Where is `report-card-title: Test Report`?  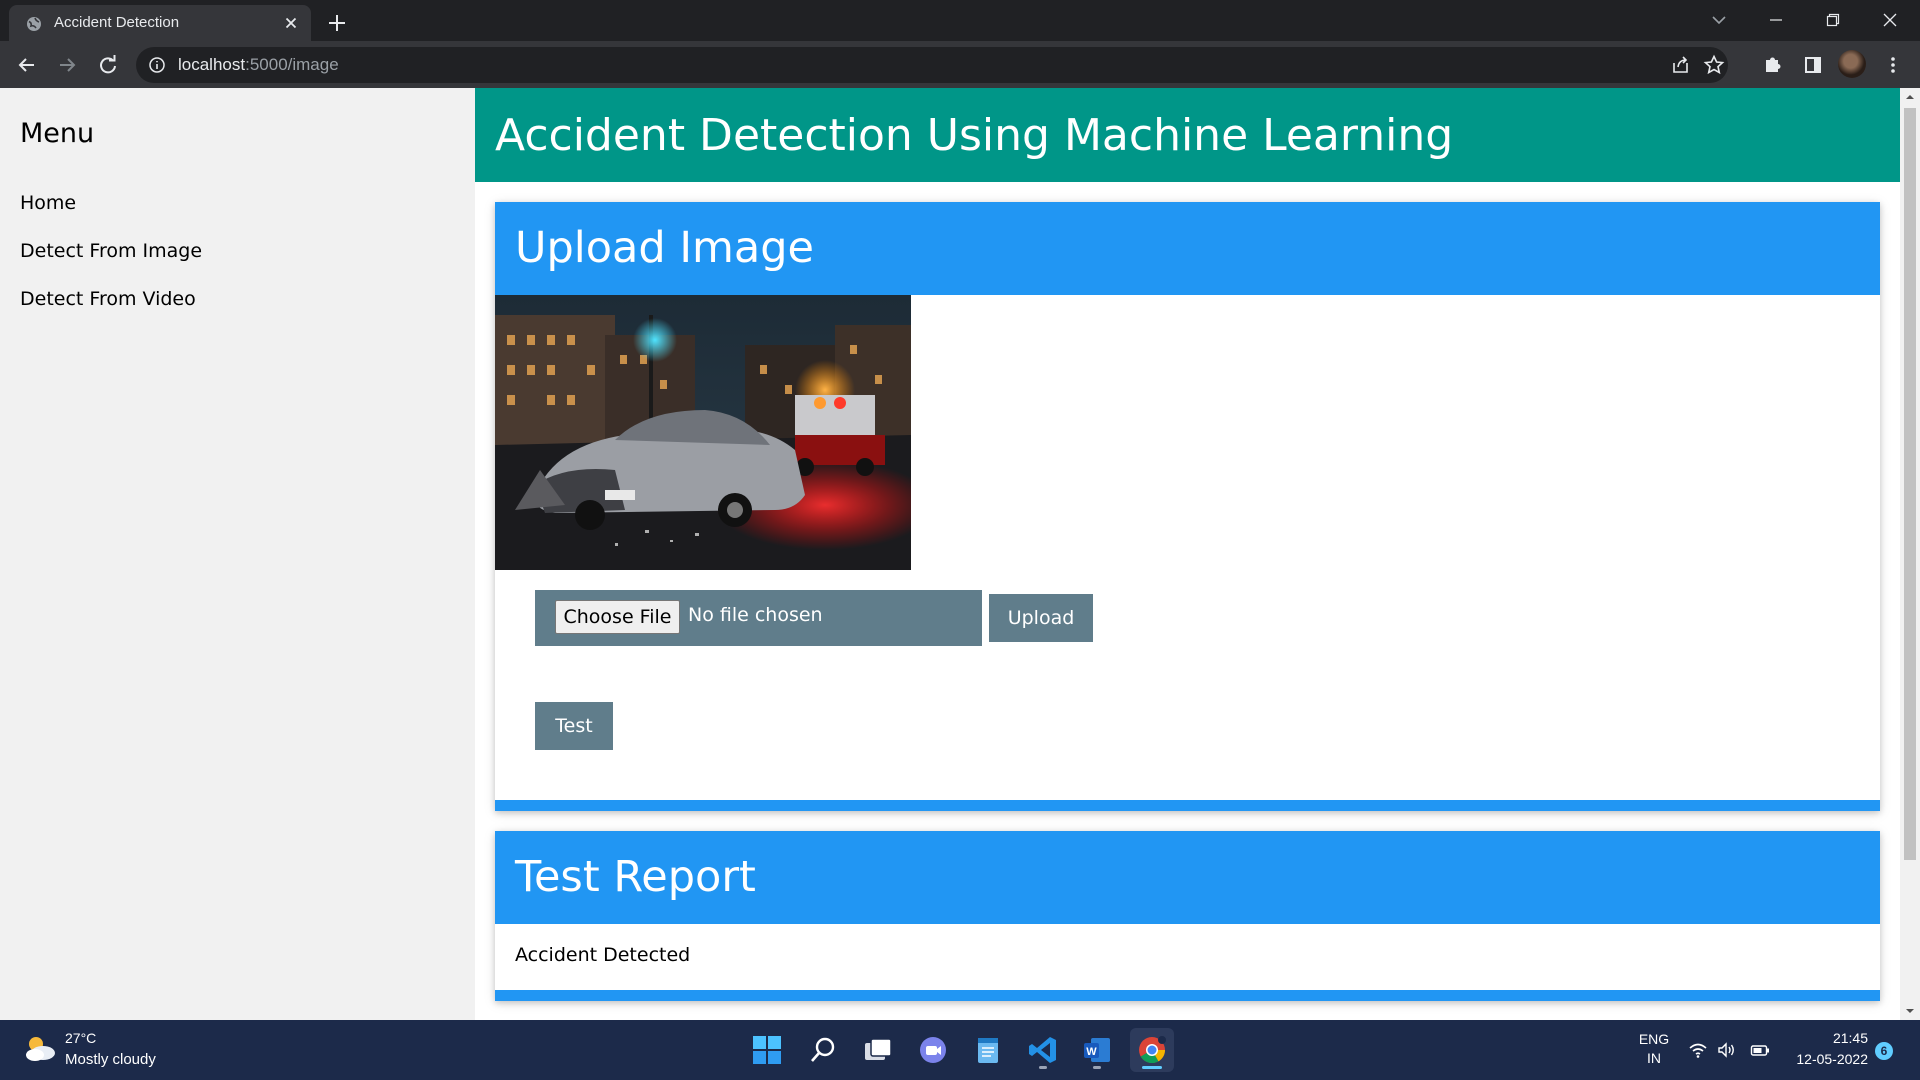
report-card-title: Test Report is located at coordinates (635, 877).